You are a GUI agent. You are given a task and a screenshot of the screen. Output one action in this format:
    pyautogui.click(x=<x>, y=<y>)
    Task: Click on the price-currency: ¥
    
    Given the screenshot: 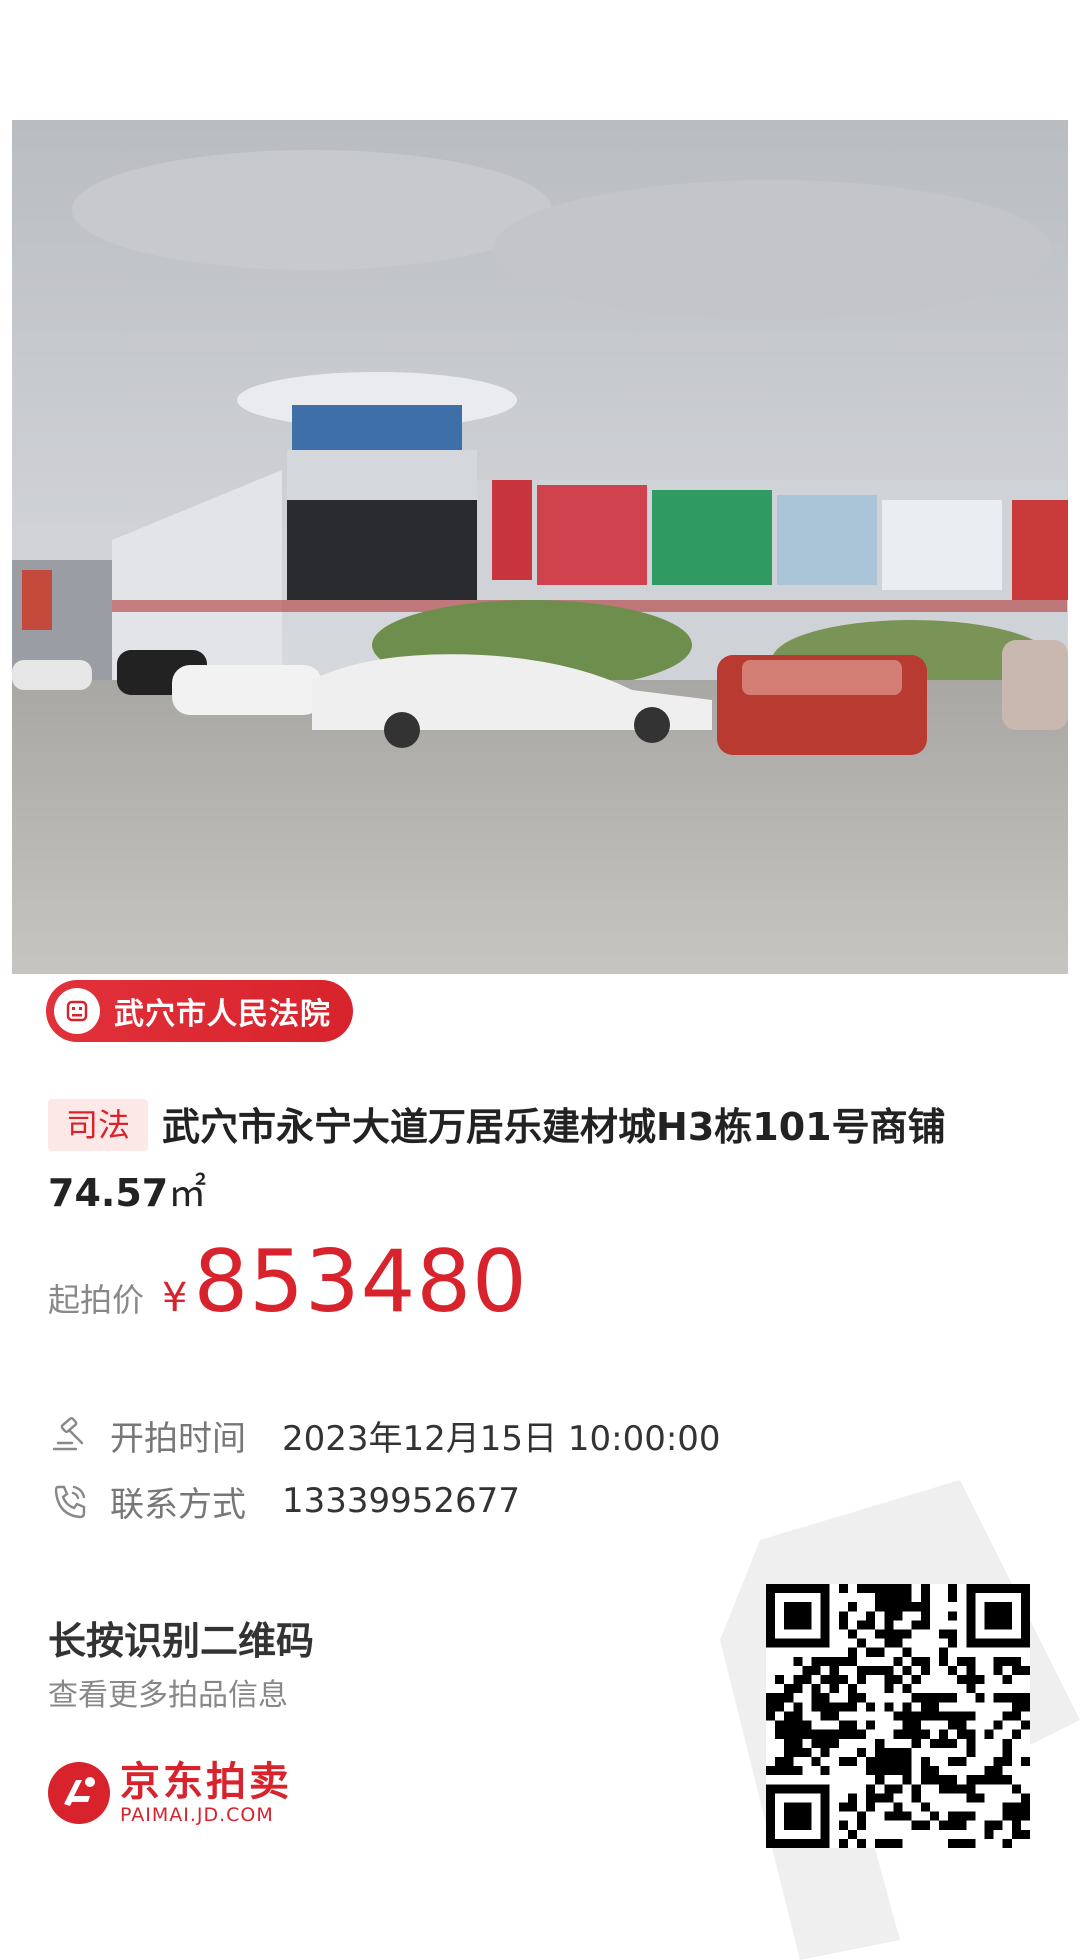 What is the action you would take?
    pyautogui.click(x=175, y=1298)
    